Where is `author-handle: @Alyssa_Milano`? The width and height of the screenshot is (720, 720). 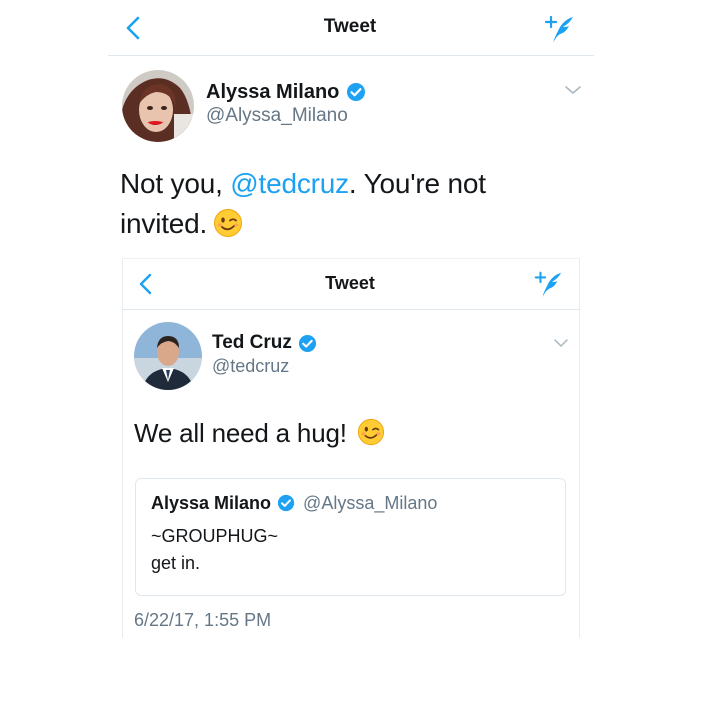 author-handle: @Alyssa_Milano is located at coordinates (277, 116).